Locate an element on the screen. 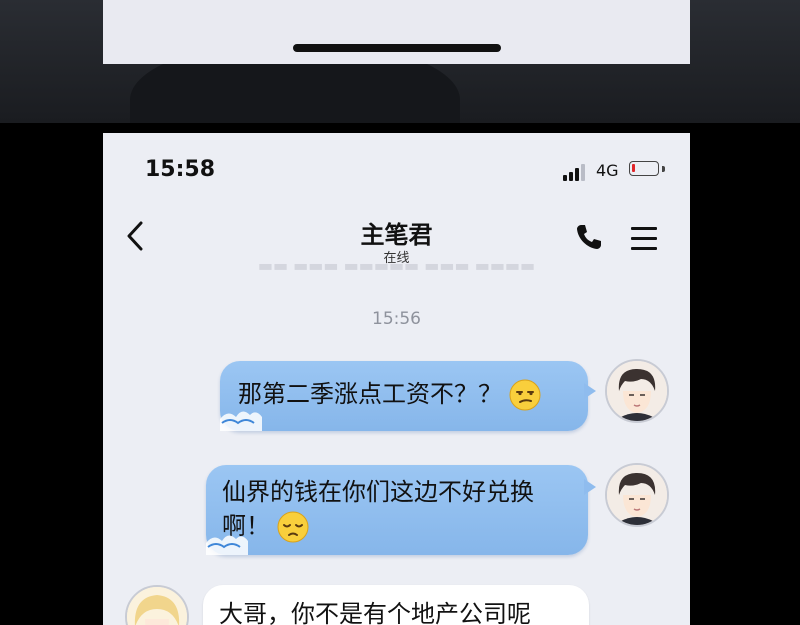 The height and width of the screenshot is (625, 800). sent-message-bubble: 那第二季涨点工资不？？ is located at coordinates (408, 396).